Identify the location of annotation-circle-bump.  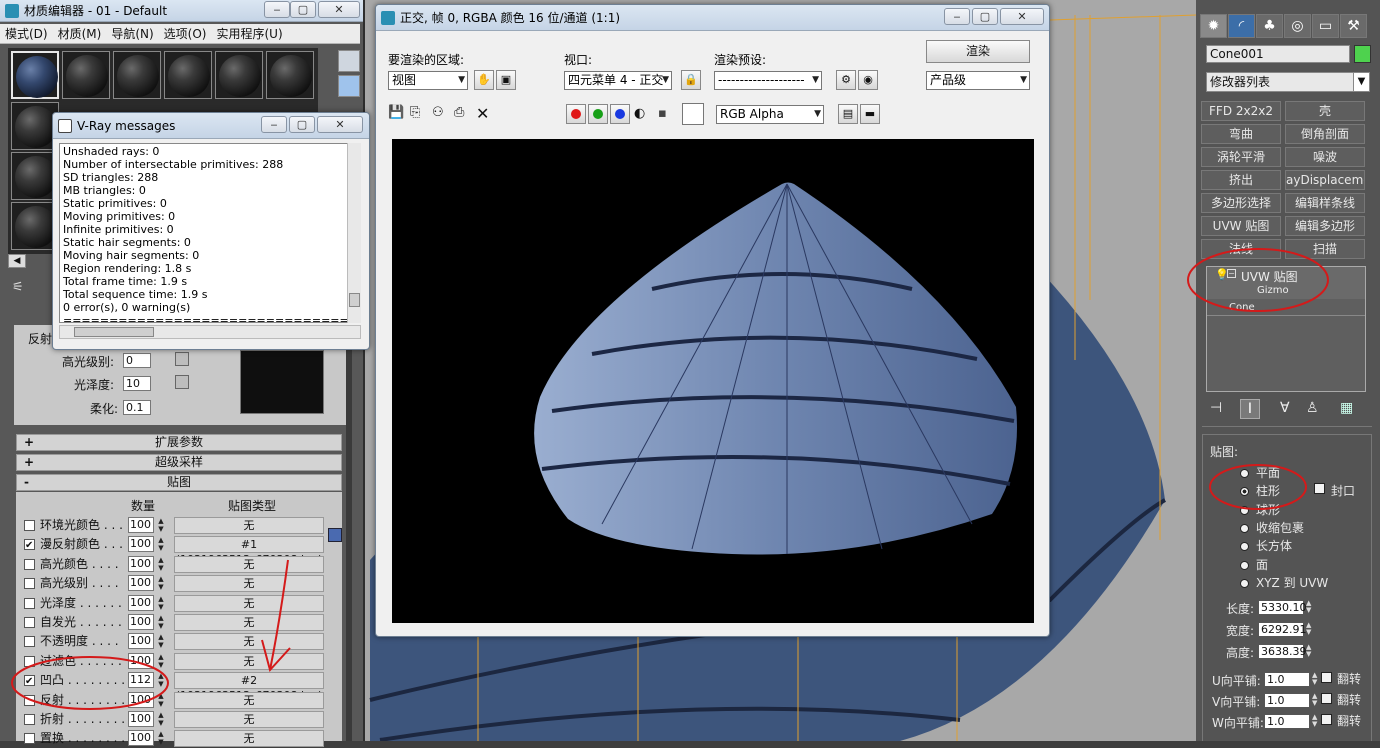
(90, 683).